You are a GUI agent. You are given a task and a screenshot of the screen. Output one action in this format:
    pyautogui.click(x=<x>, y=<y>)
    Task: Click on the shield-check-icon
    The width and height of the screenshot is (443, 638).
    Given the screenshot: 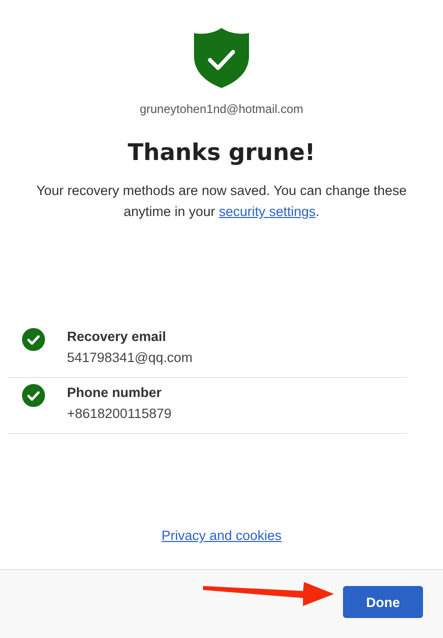 What is the action you would take?
    pyautogui.click(x=221, y=58)
    